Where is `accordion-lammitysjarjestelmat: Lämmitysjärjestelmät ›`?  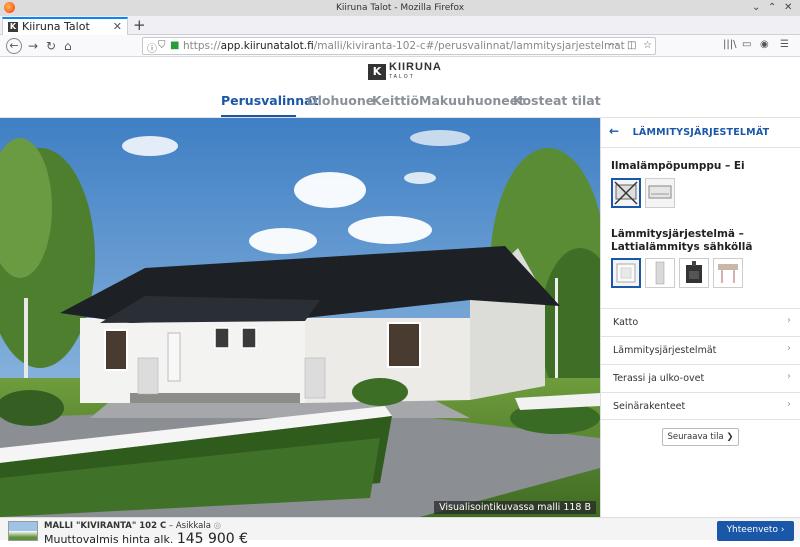 accordion-lammitysjarjestelmat: Lämmitysjärjestelmät › is located at coordinates (700, 350).